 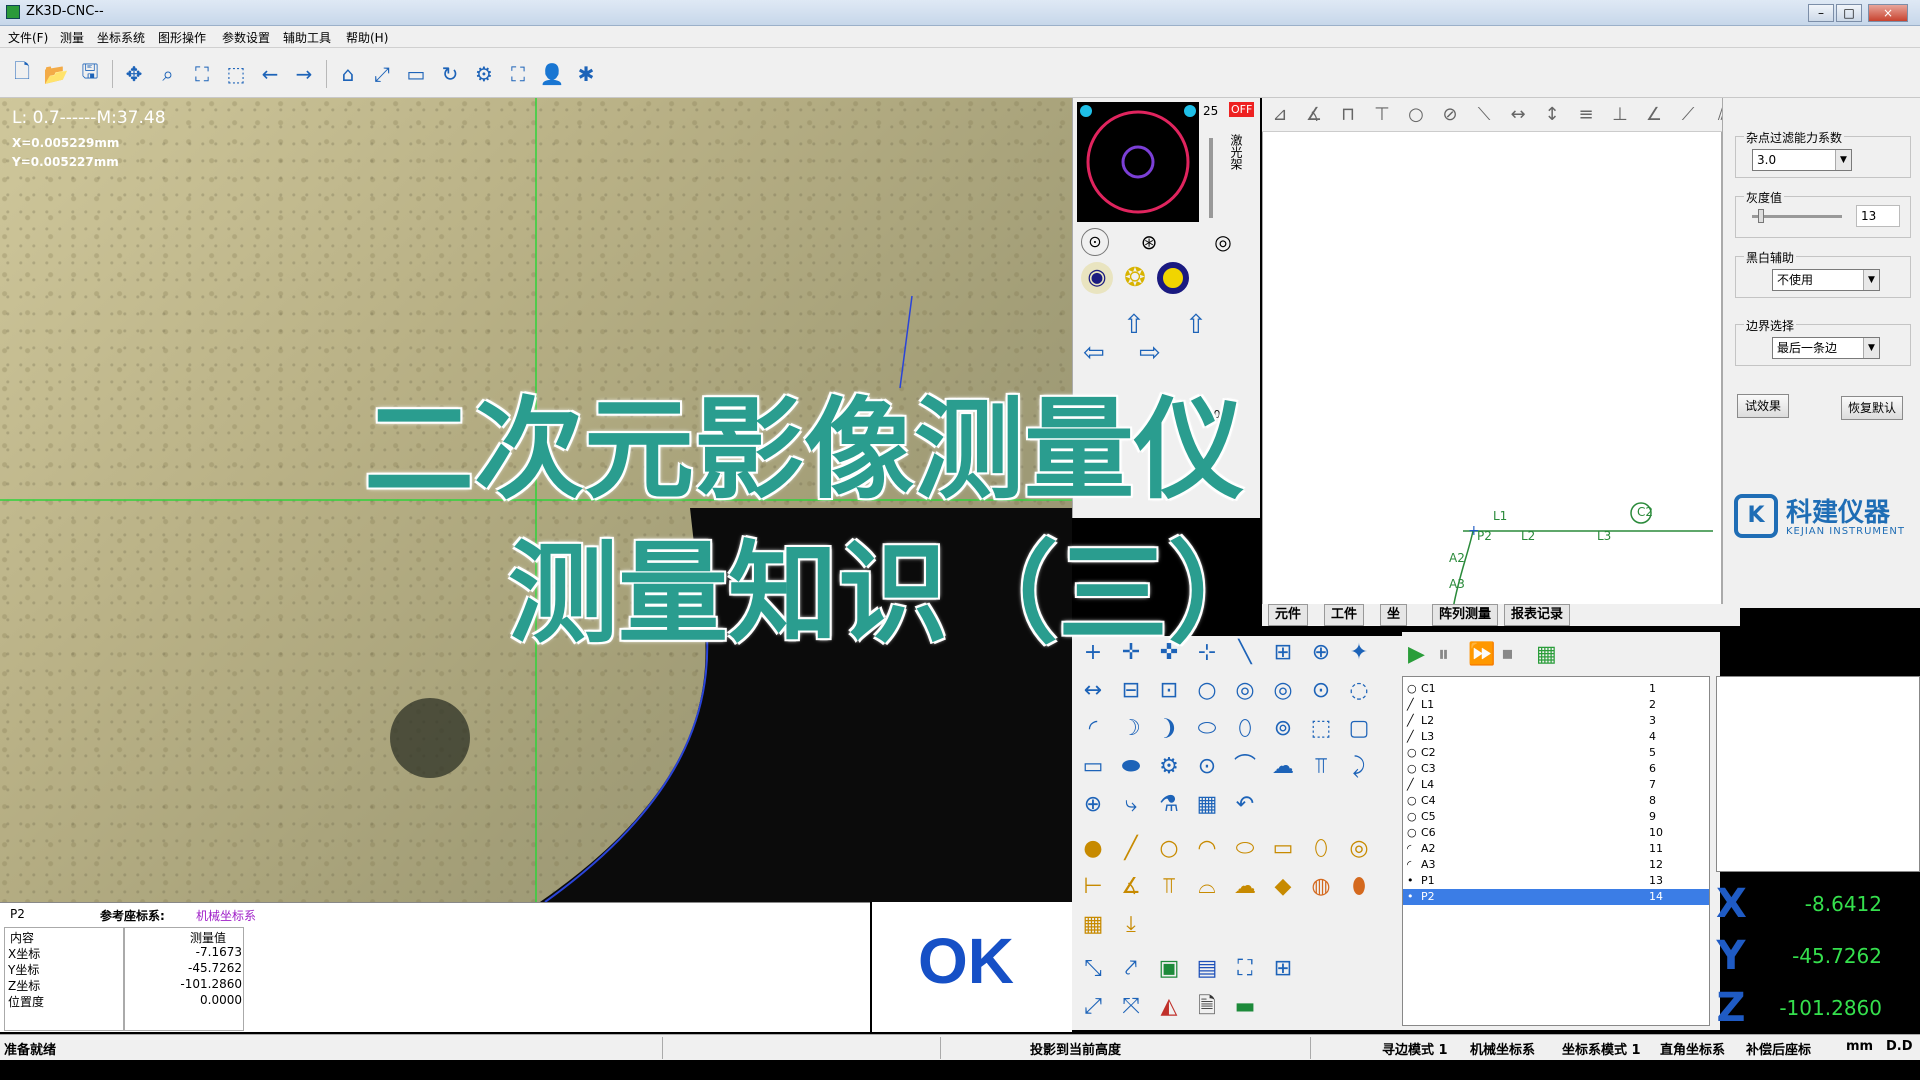 I want to click on laser-slider, so click(x=1211, y=178).